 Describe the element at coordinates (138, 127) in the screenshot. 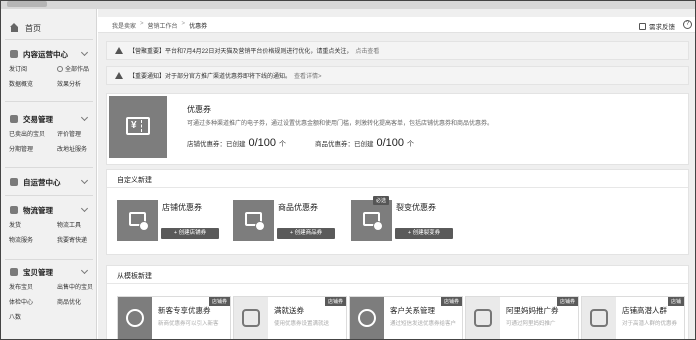

I see `coupon-icon` at that location.